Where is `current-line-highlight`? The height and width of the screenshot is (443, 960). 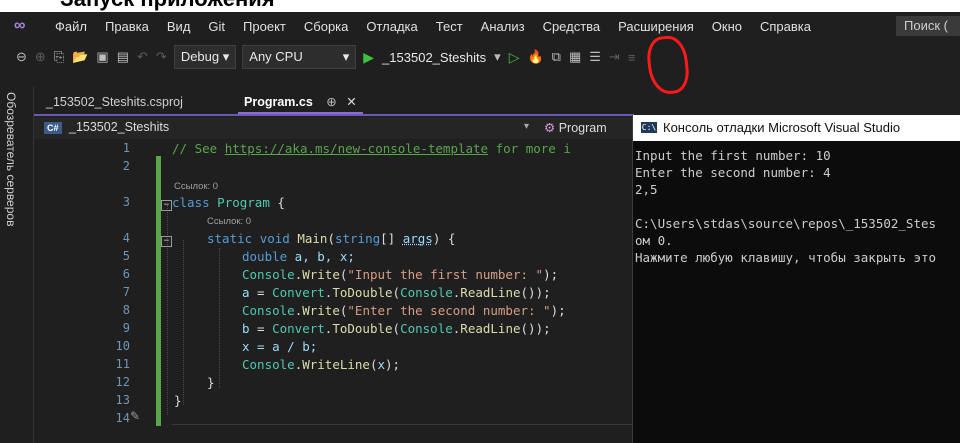
current-line-highlight is located at coordinates (402, 424).